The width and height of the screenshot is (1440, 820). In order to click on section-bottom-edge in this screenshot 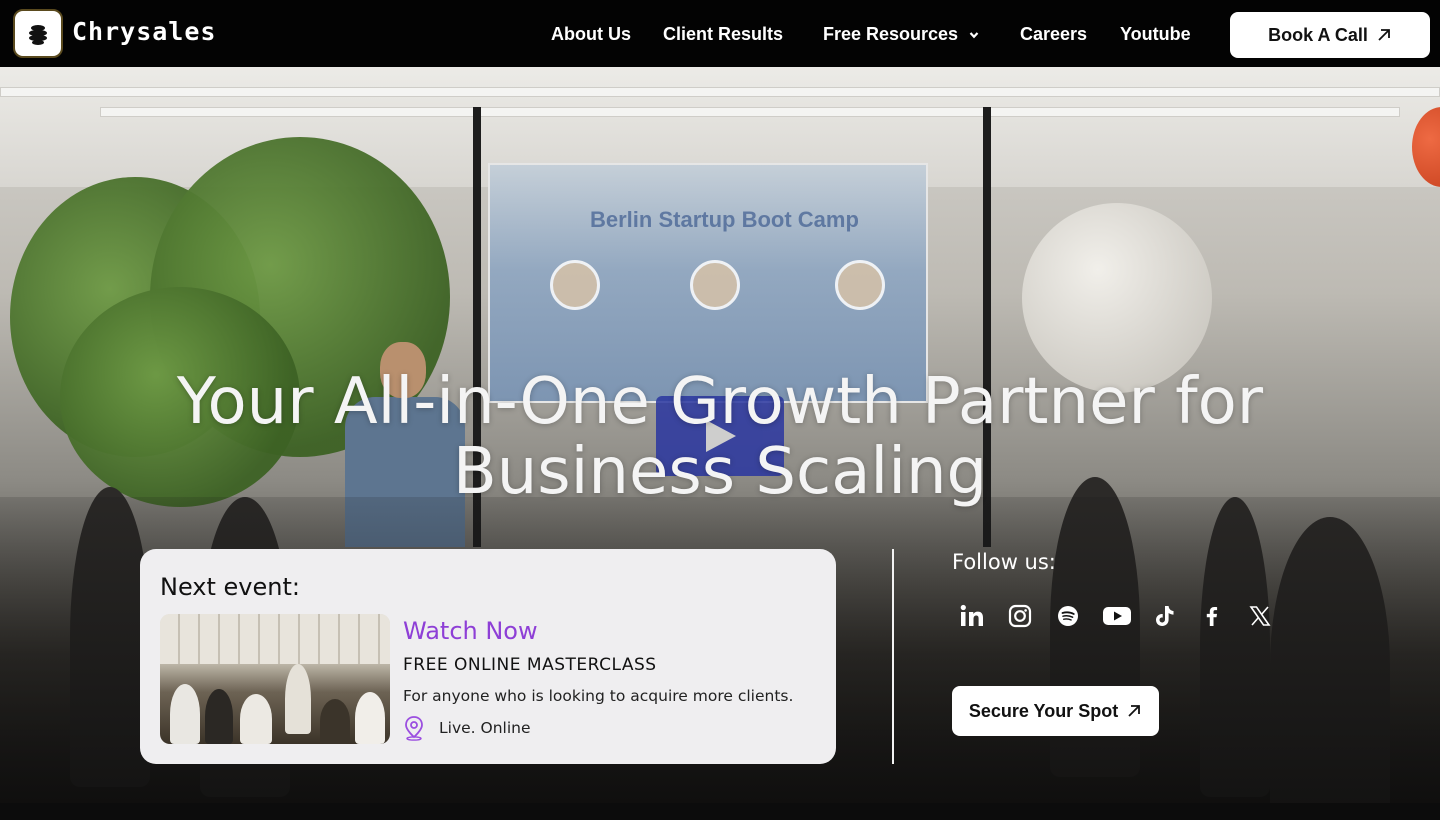, I will do `click(720, 811)`.